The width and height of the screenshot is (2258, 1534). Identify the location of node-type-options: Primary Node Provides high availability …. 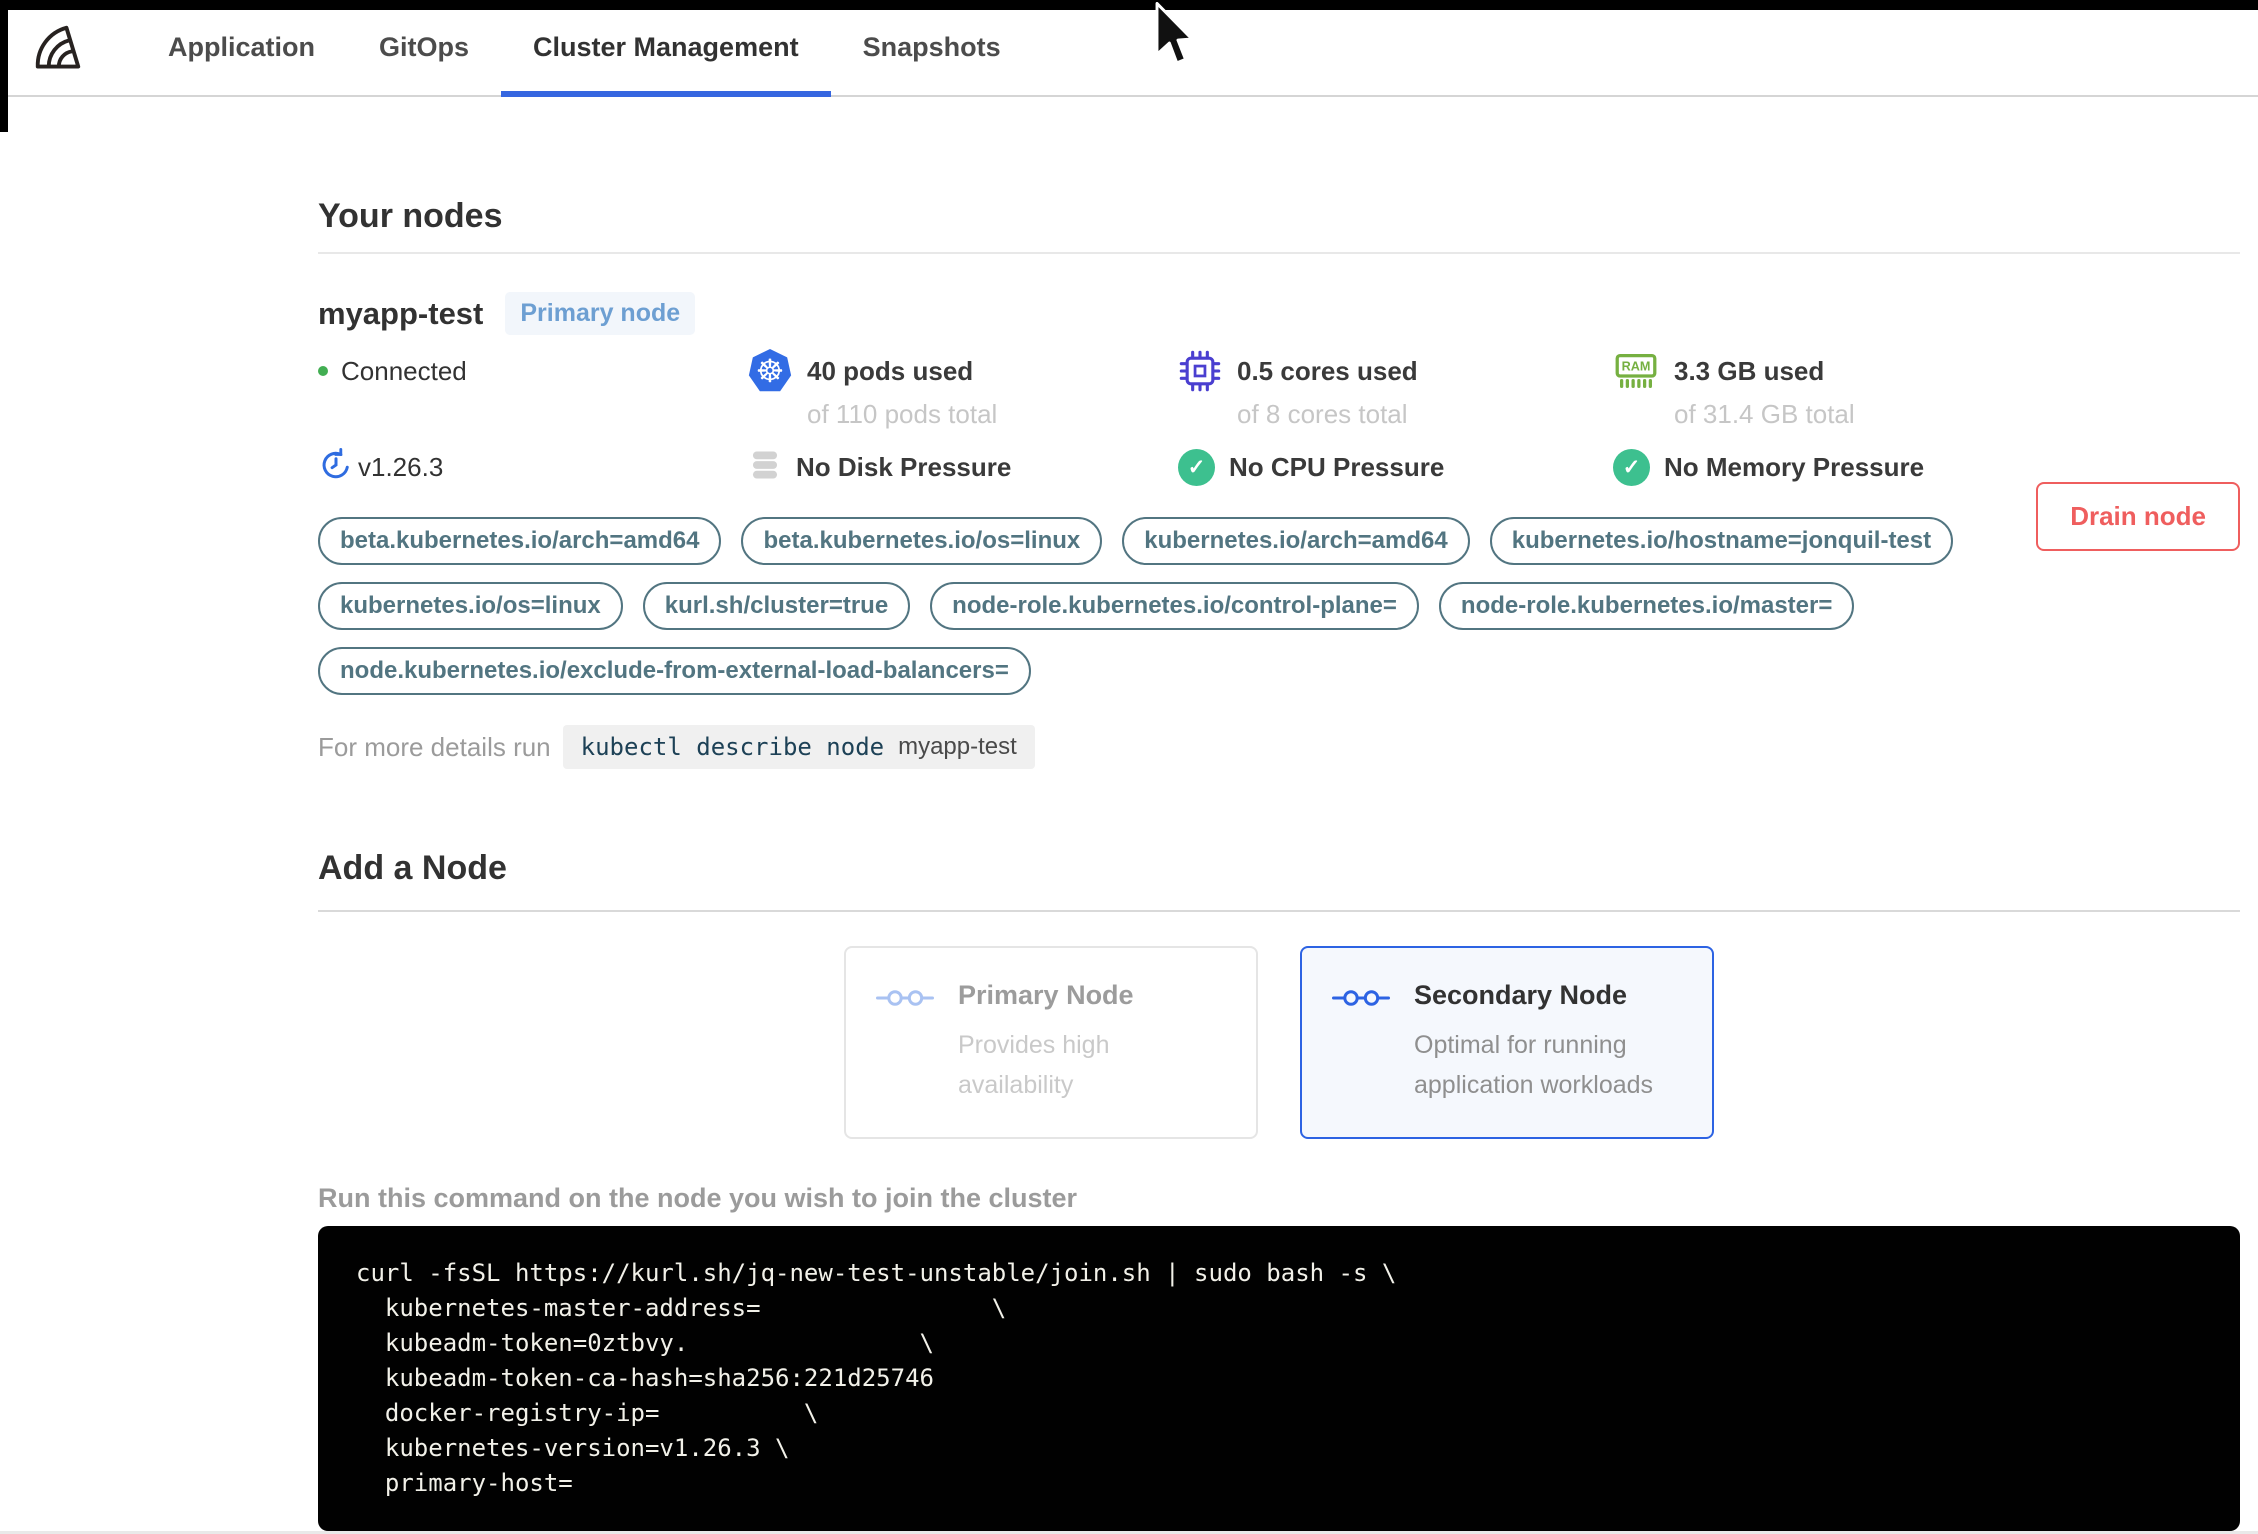
(1279, 1042).